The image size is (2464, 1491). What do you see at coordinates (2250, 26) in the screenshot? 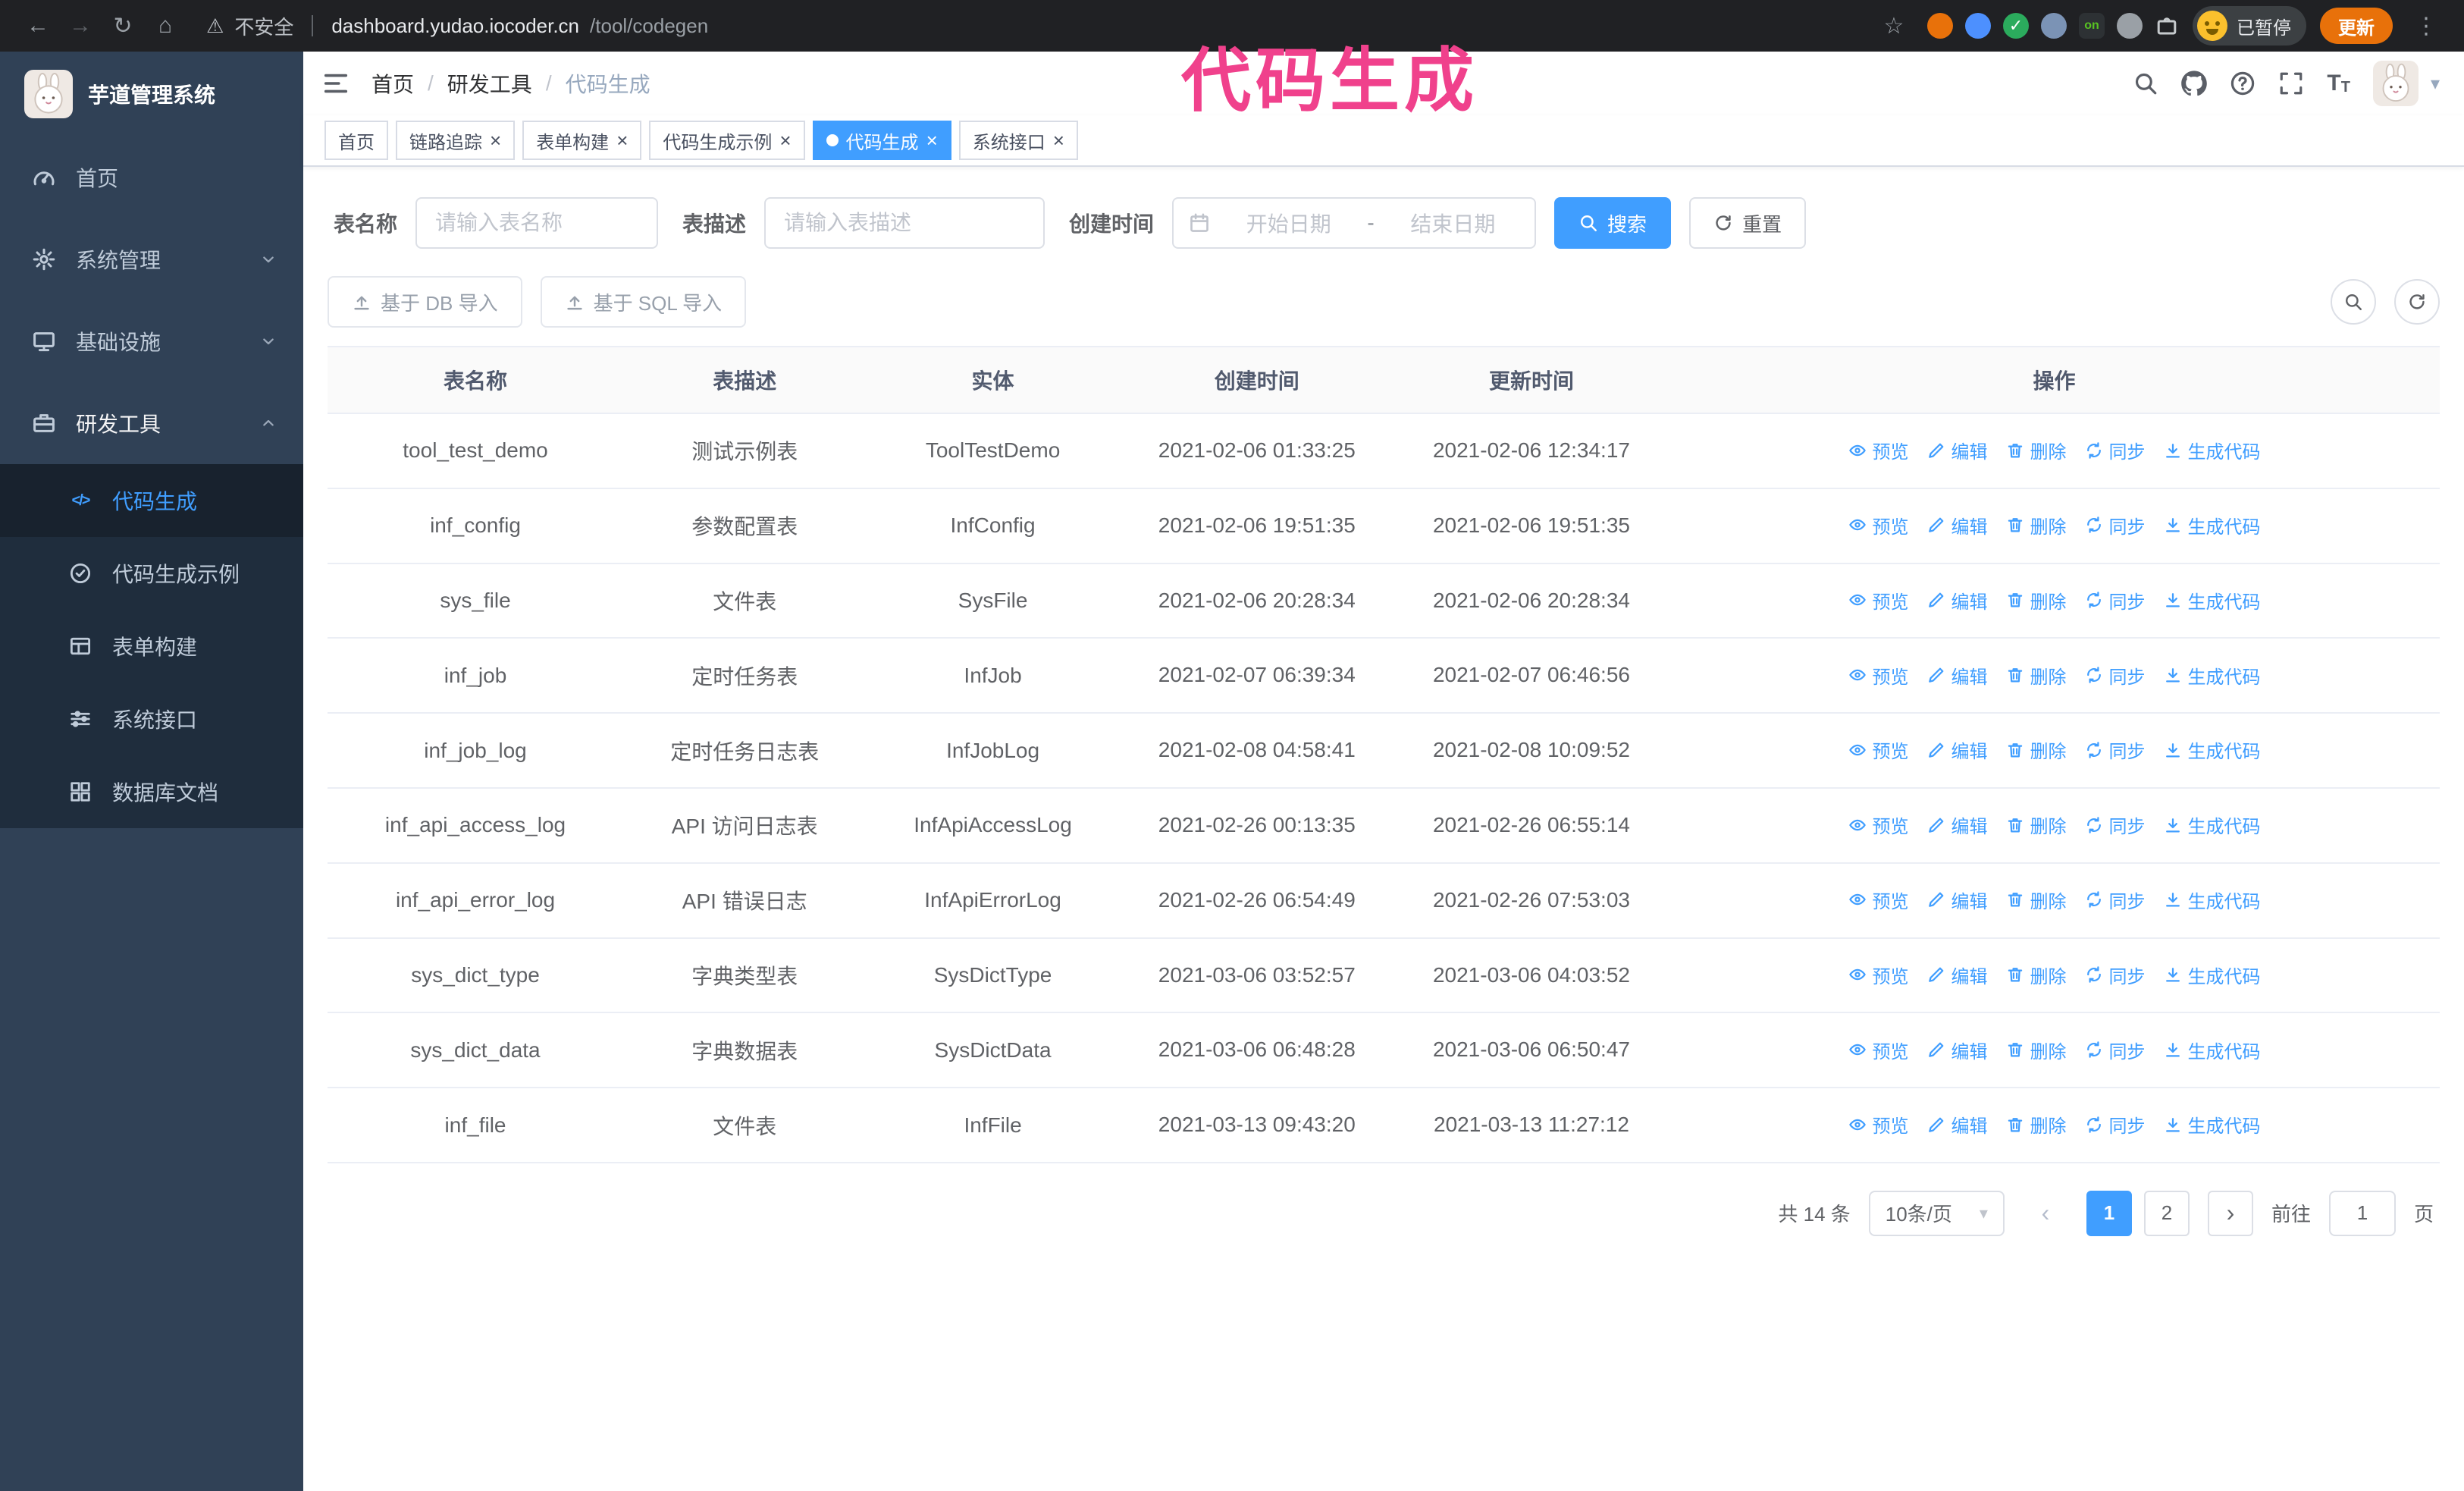
I see `profile-paused-badge: 已暂停` at bounding box center [2250, 26].